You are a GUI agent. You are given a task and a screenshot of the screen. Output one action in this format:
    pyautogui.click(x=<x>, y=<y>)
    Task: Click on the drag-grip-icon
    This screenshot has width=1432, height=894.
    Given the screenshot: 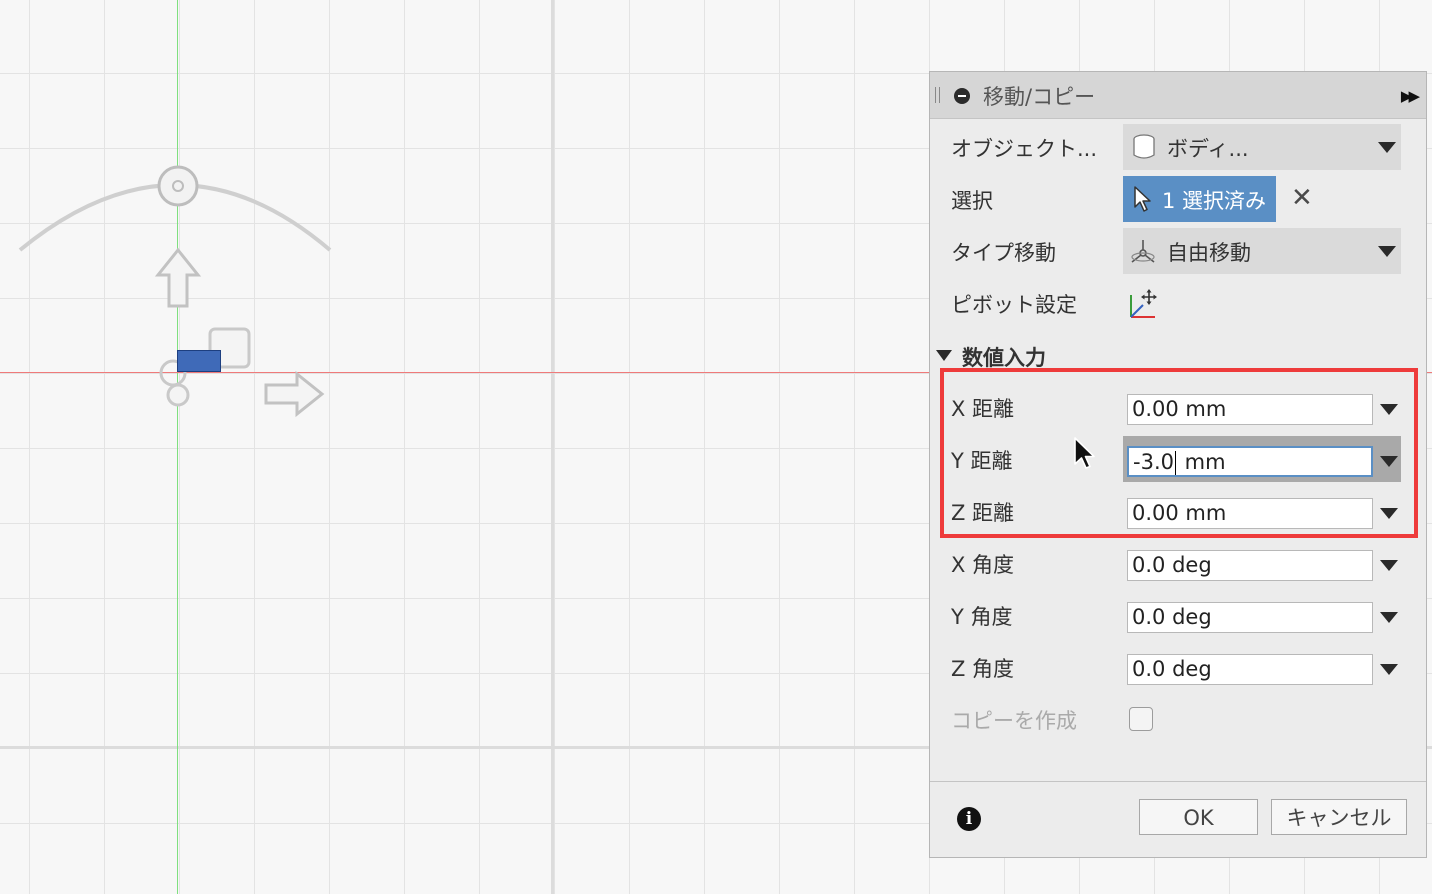 What is the action you would take?
    pyautogui.click(x=937, y=95)
    